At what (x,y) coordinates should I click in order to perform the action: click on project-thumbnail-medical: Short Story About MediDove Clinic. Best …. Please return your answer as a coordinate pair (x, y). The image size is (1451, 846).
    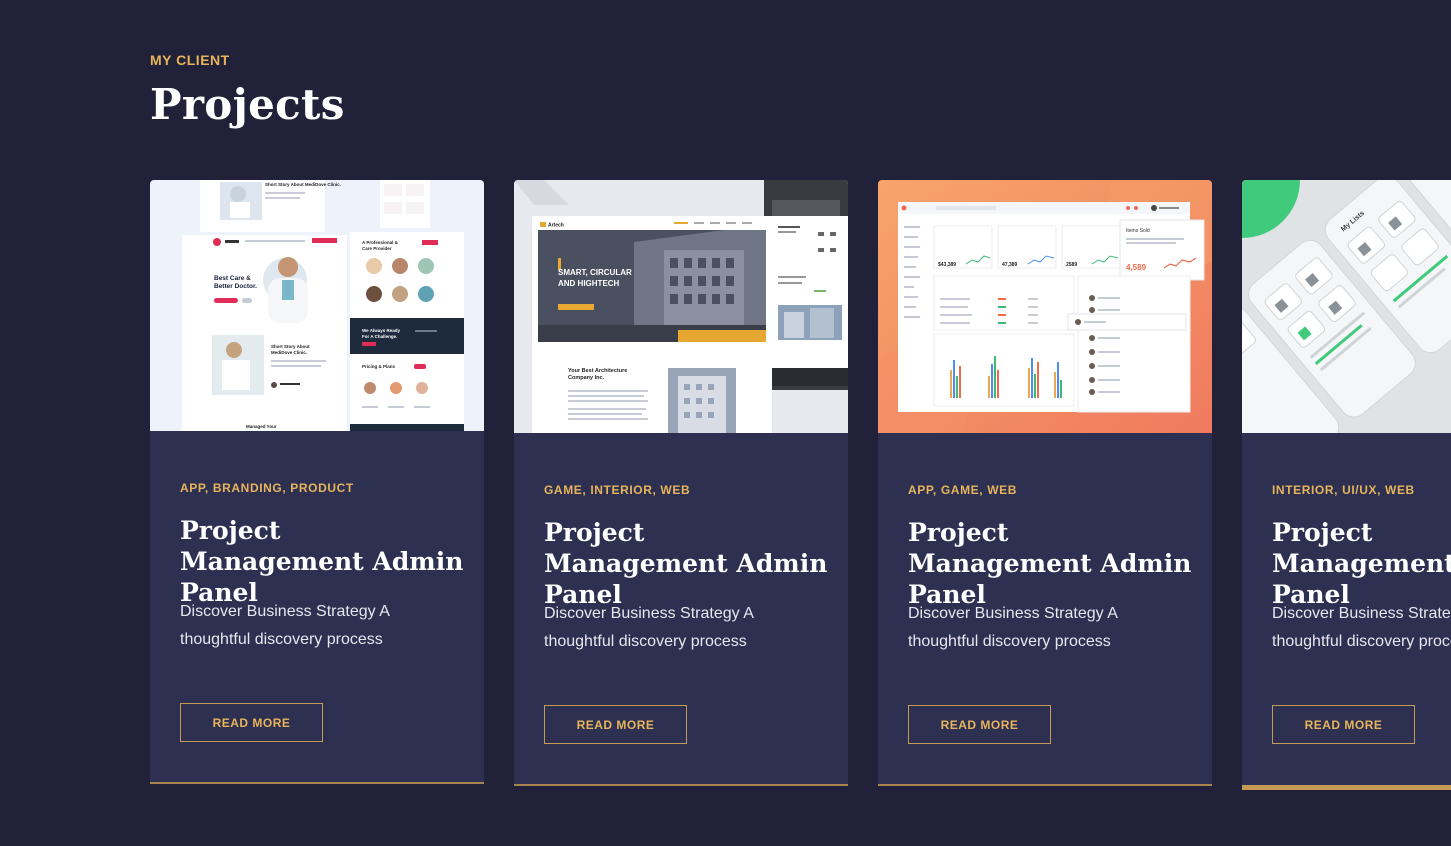
    Looking at the image, I should click on (317, 305).